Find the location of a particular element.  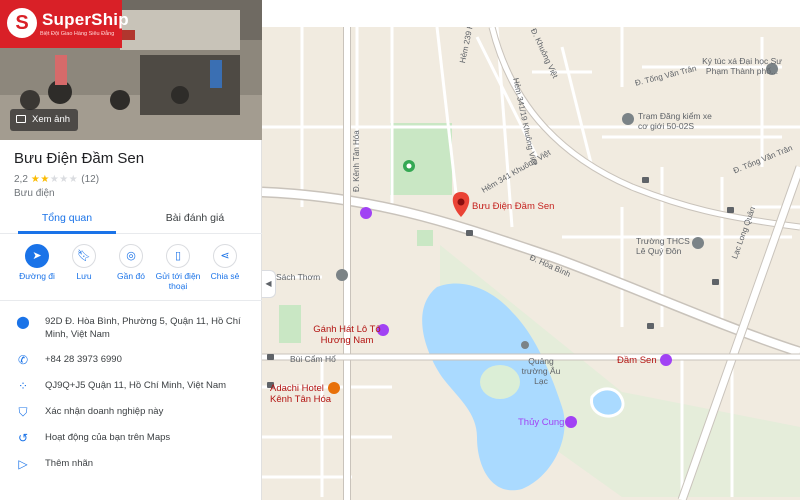

selected-place-label: Bưu Điện Đầm Sen is located at coordinates (513, 206).